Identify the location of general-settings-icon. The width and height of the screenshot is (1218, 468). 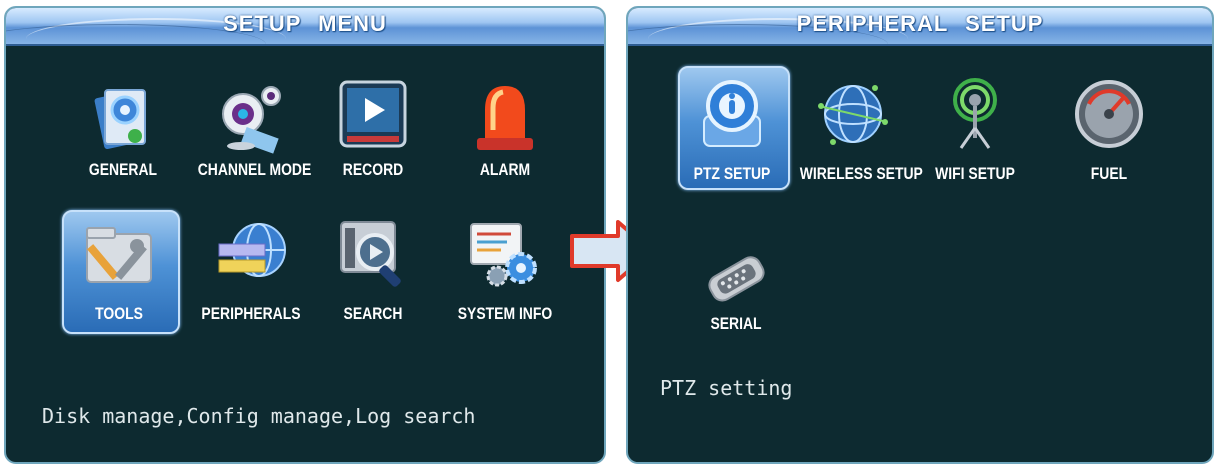
(120, 119).